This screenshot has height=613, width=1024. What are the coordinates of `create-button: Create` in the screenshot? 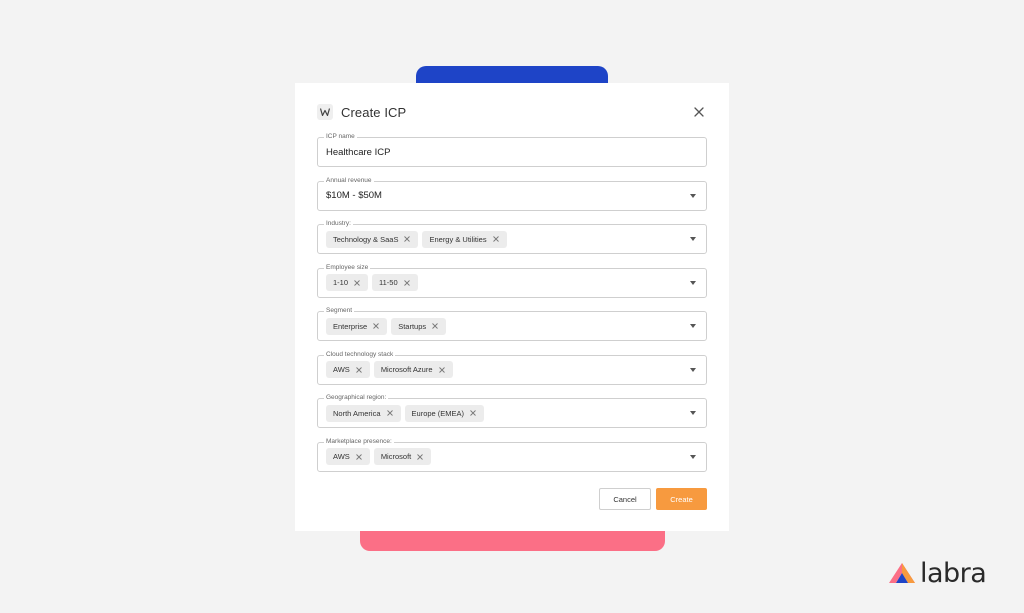 It's located at (681, 499).